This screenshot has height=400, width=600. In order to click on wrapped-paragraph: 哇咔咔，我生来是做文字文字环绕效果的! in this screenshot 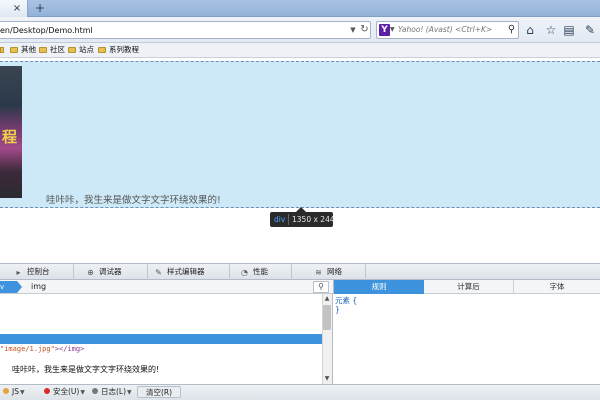, I will do `click(133, 200)`.